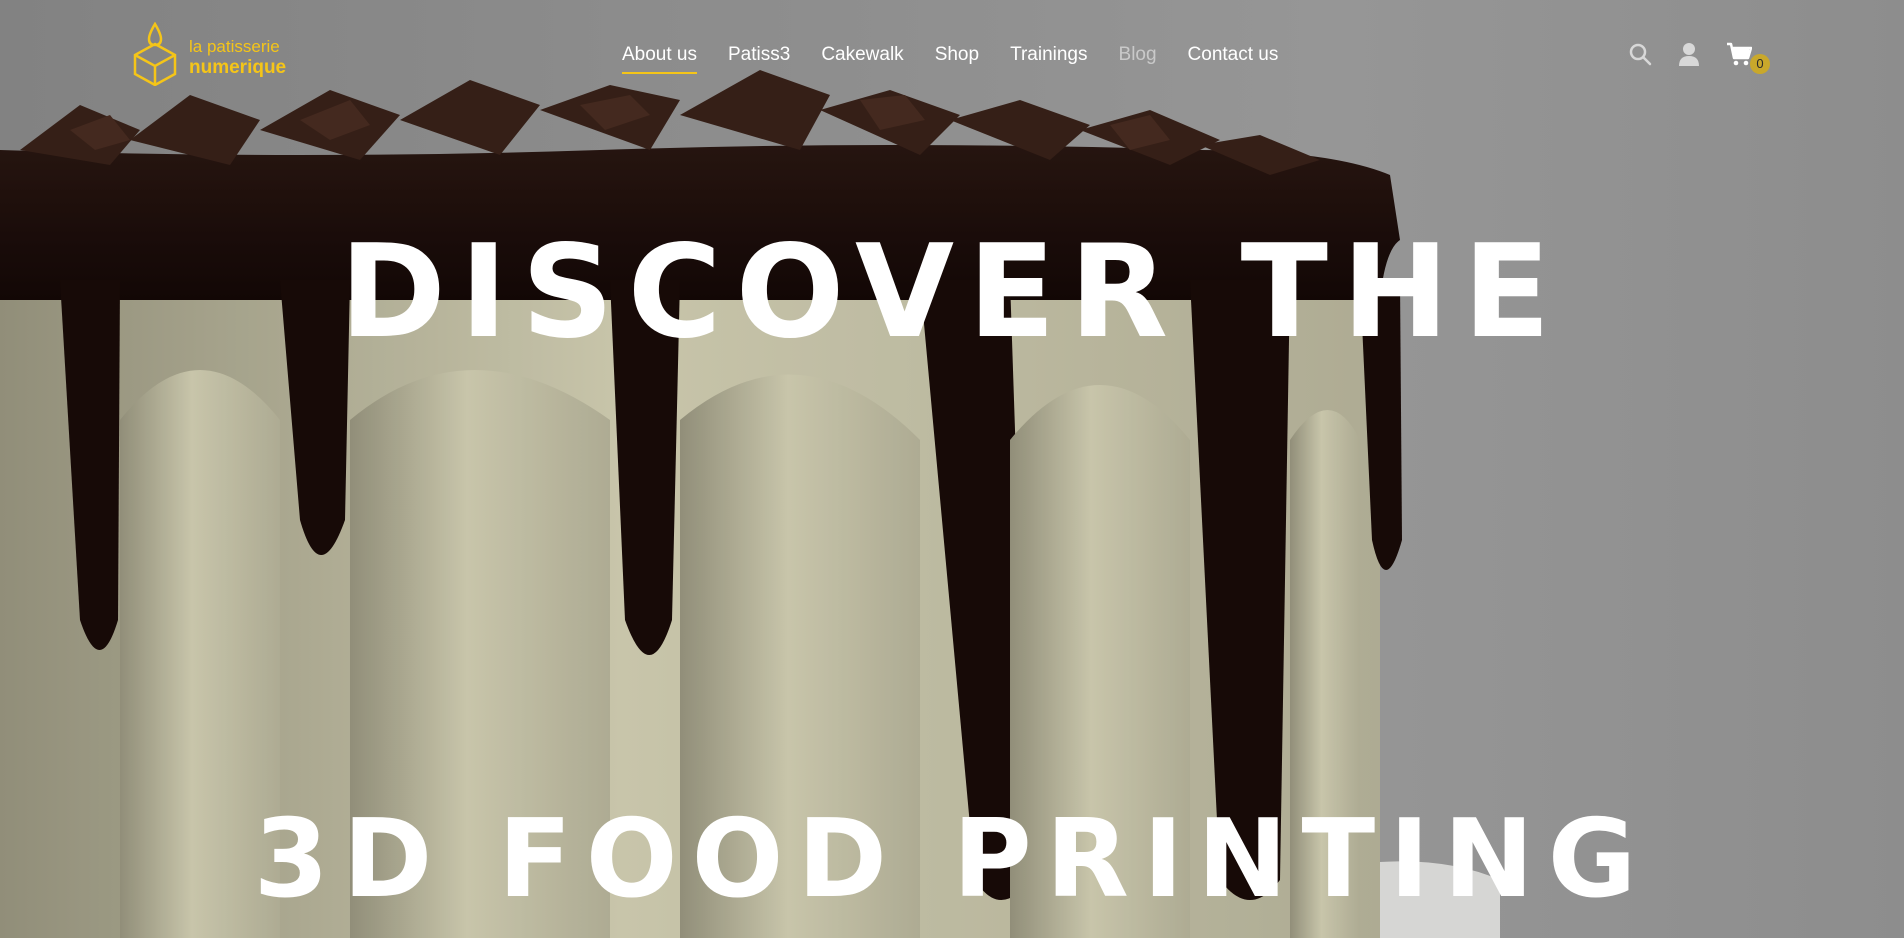 This screenshot has width=1904, height=938. I want to click on hero-headline-top: DISCOVER THE, so click(952, 292).